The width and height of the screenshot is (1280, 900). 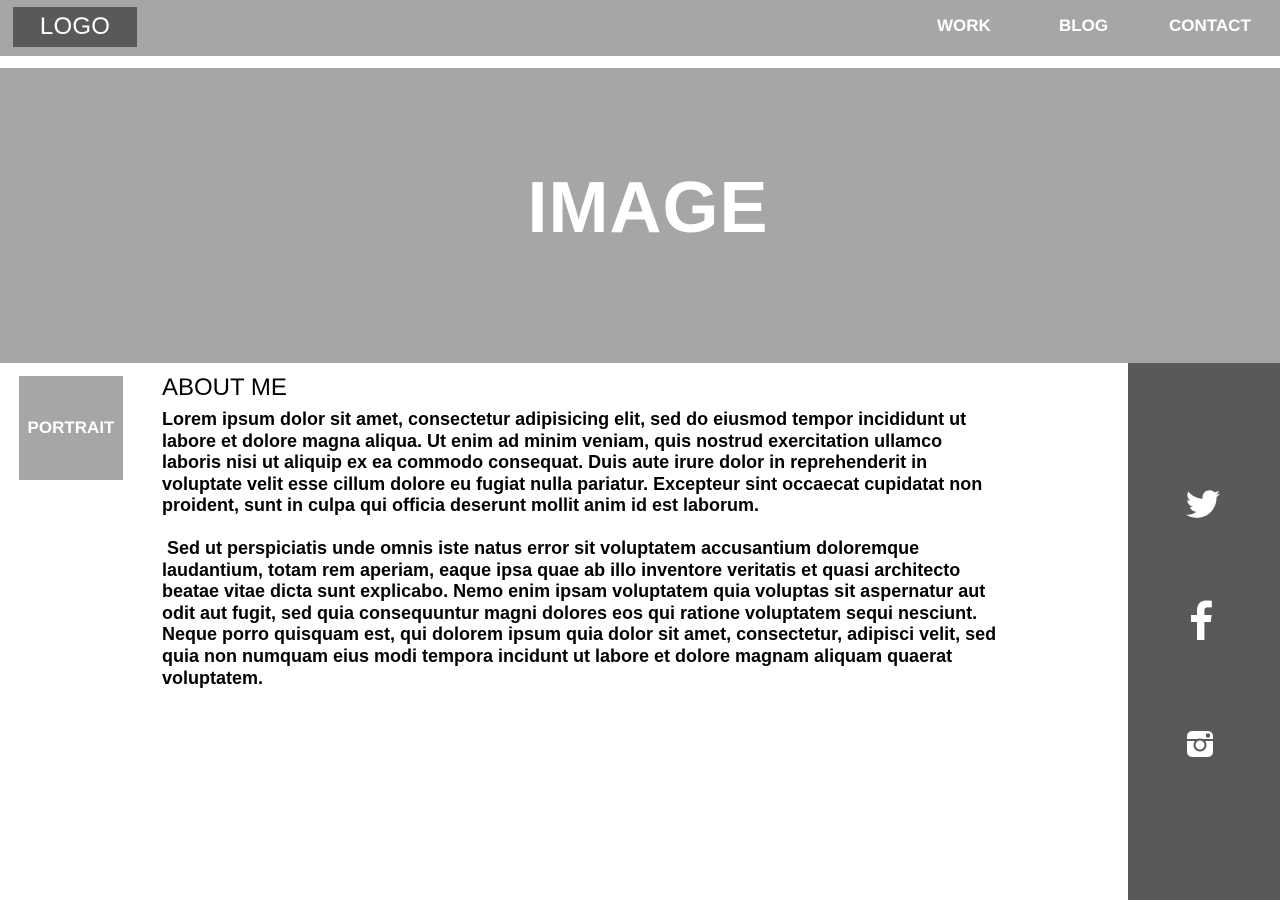 What do you see at coordinates (1083, 26) in the screenshot?
I see `nav-link-blog: BLOG` at bounding box center [1083, 26].